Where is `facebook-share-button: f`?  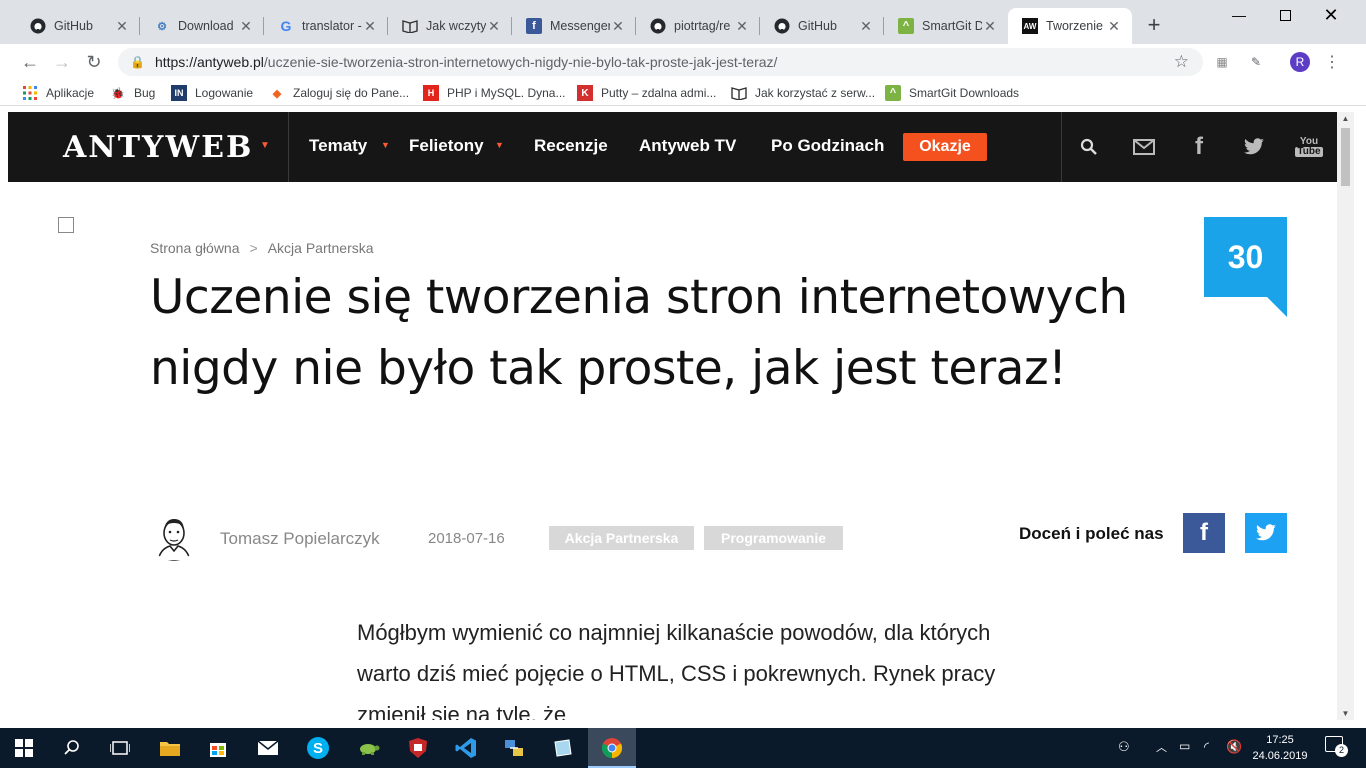 facebook-share-button: f is located at coordinates (1204, 533).